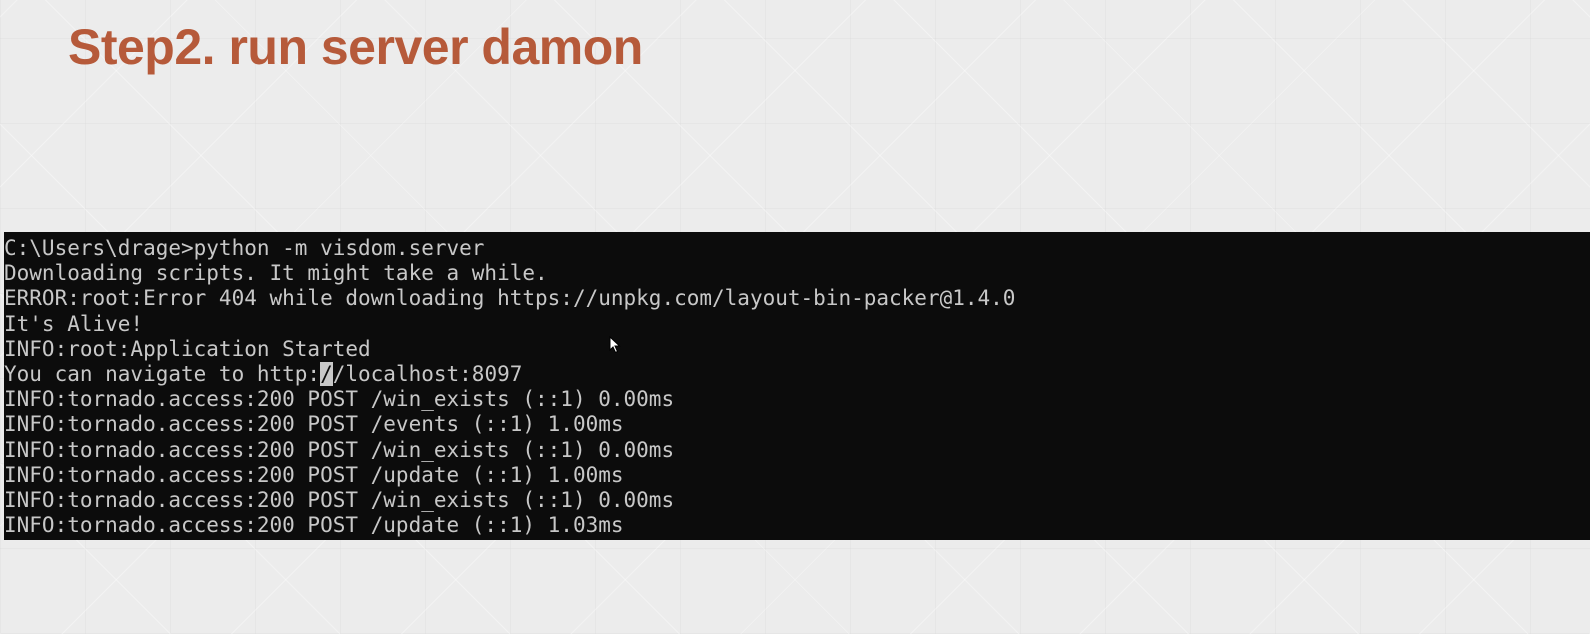 This screenshot has width=1590, height=634. I want to click on text-cursor: /, so click(326, 373).